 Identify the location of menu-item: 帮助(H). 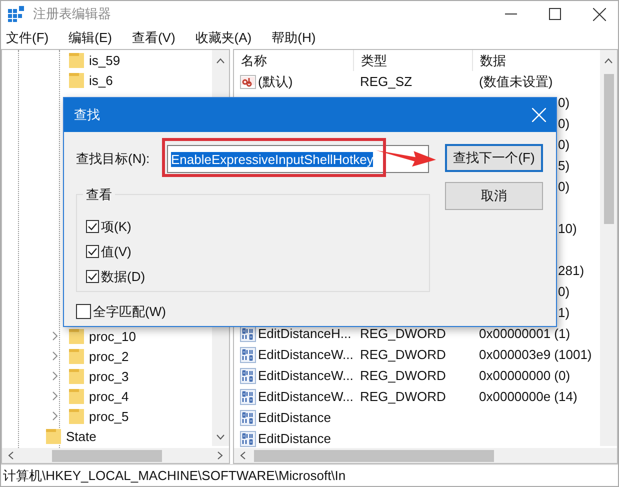
(294, 38).